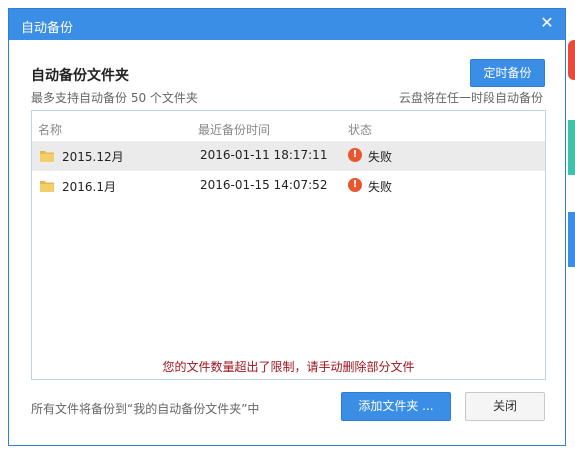  What do you see at coordinates (571, 239) in the screenshot?
I see `background-strip-blue` at bounding box center [571, 239].